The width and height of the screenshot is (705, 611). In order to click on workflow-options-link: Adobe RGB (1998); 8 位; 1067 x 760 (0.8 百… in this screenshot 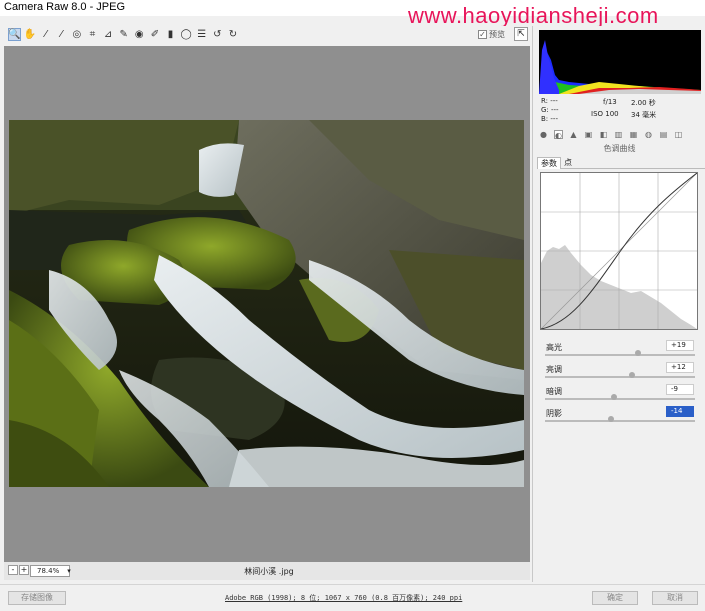, I will do `click(343, 598)`.